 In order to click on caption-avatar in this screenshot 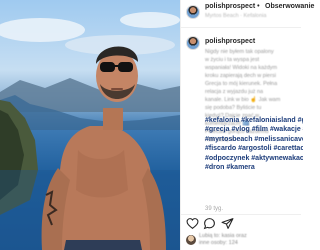, I will do `click(193, 43)`.